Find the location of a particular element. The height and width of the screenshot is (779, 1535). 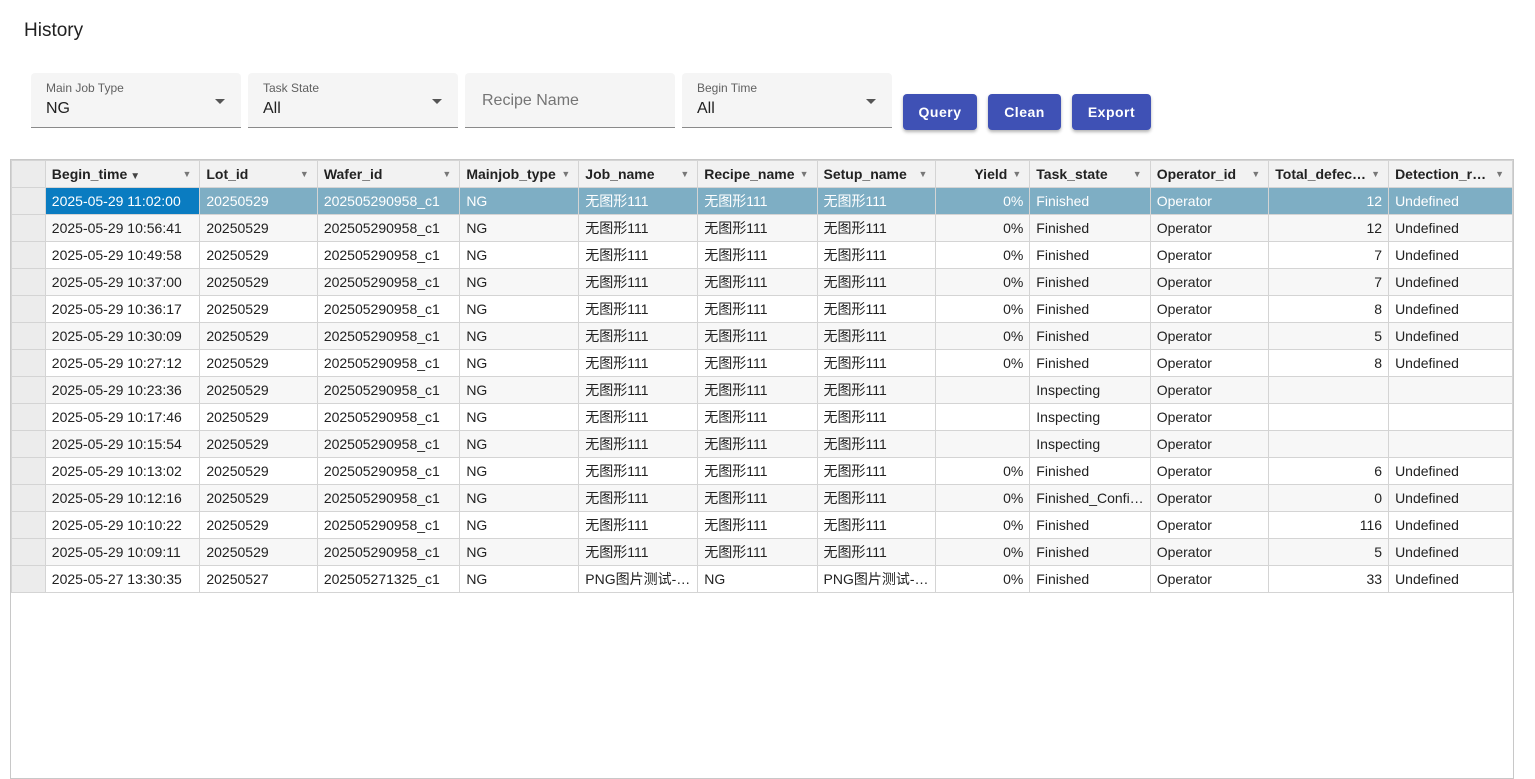

table-cell: 6 is located at coordinates (1329, 471).